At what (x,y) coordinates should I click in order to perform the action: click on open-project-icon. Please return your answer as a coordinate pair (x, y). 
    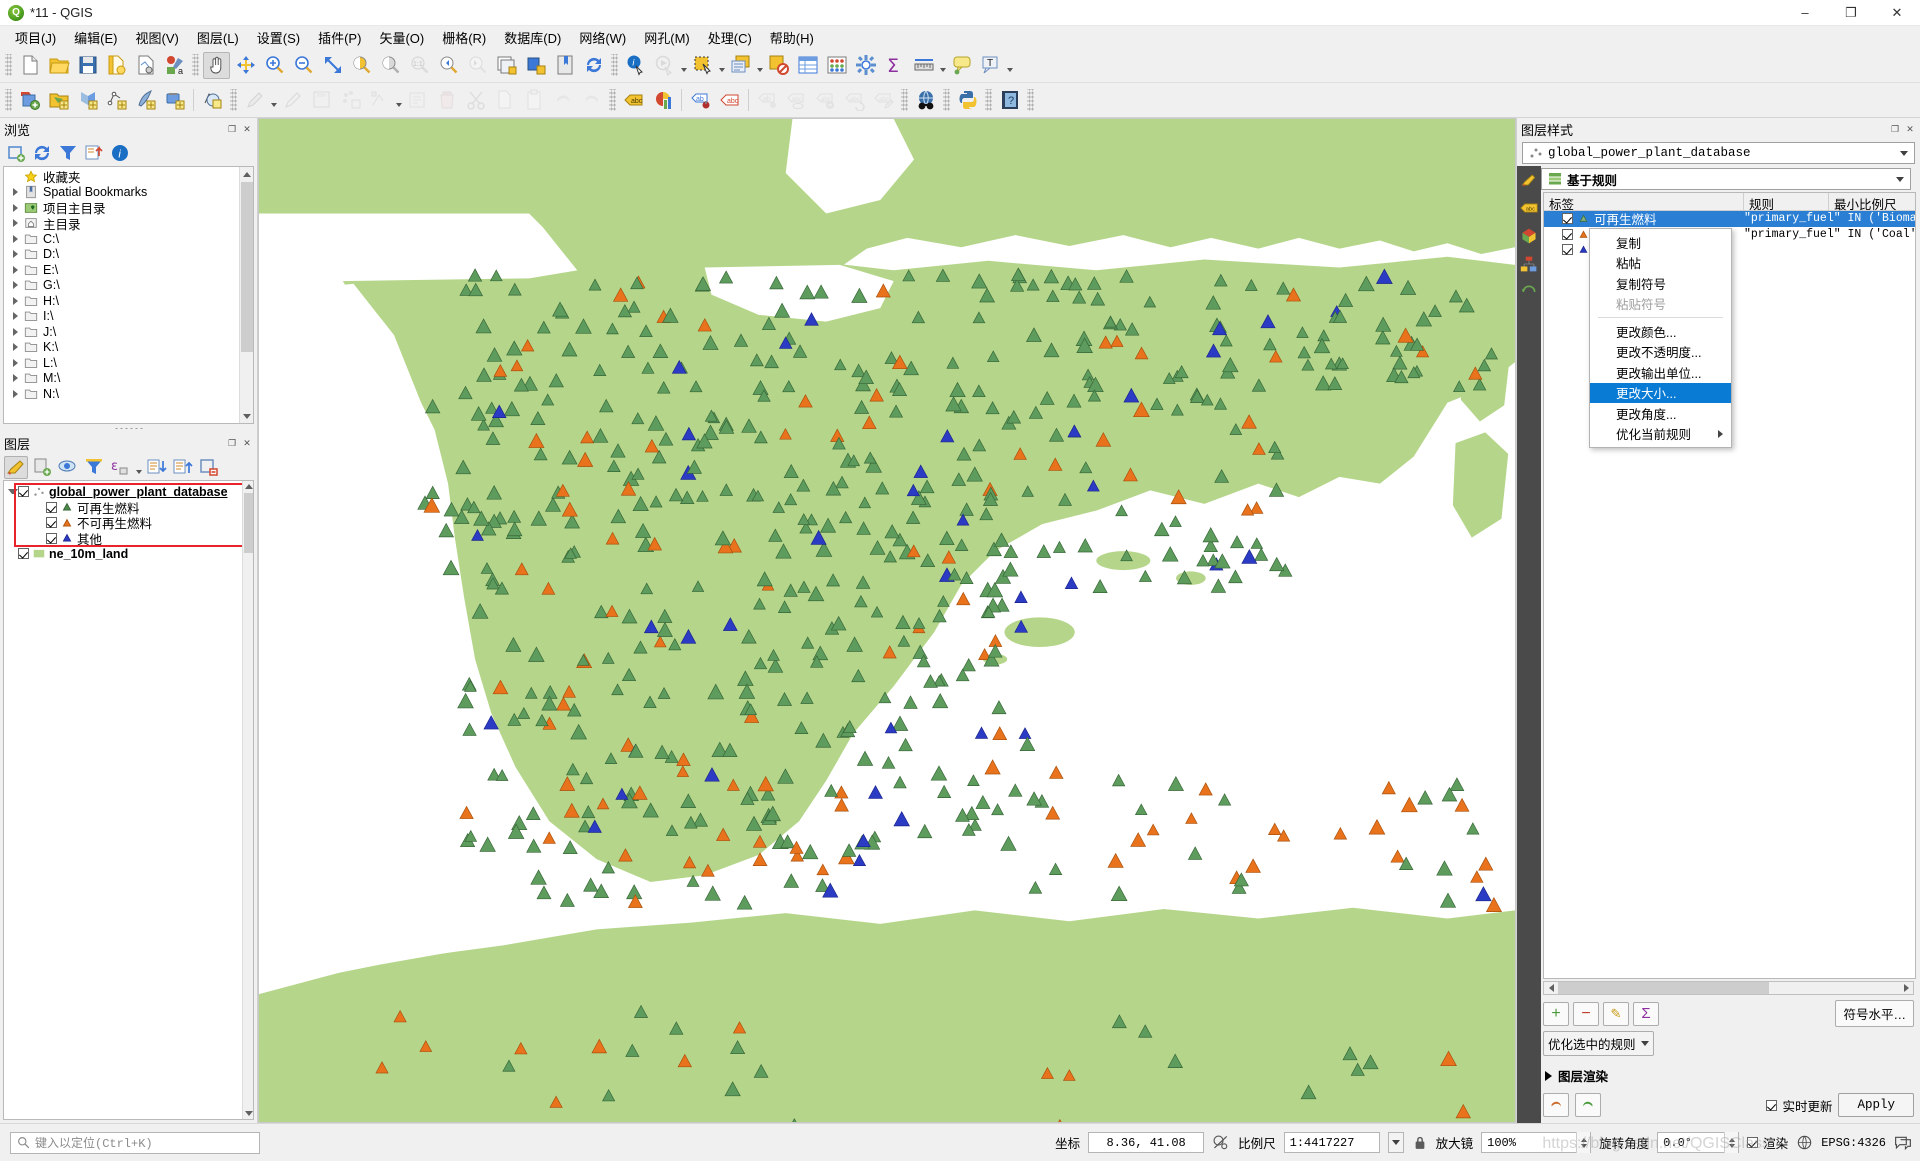
    Looking at the image, I should click on (58, 65).